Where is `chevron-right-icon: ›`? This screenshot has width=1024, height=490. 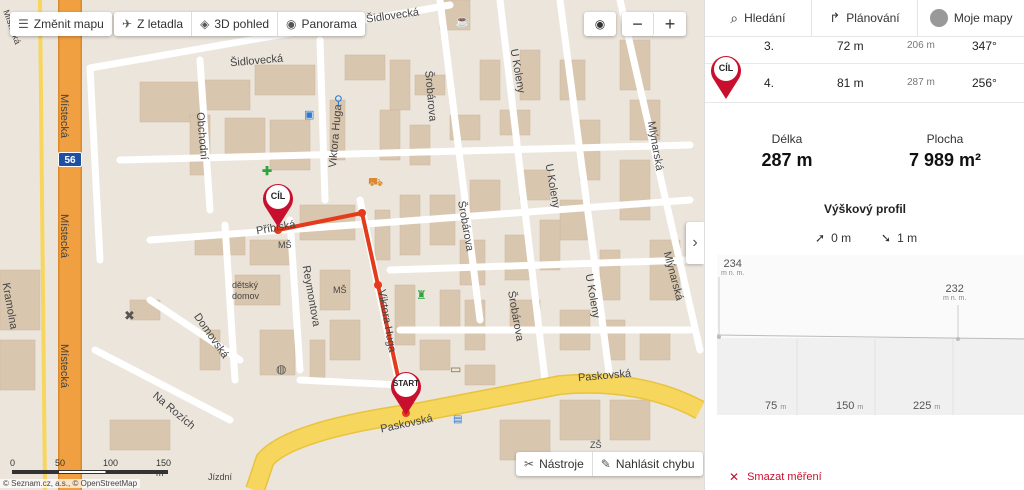
chevron-right-icon: › is located at coordinates (695, 242).